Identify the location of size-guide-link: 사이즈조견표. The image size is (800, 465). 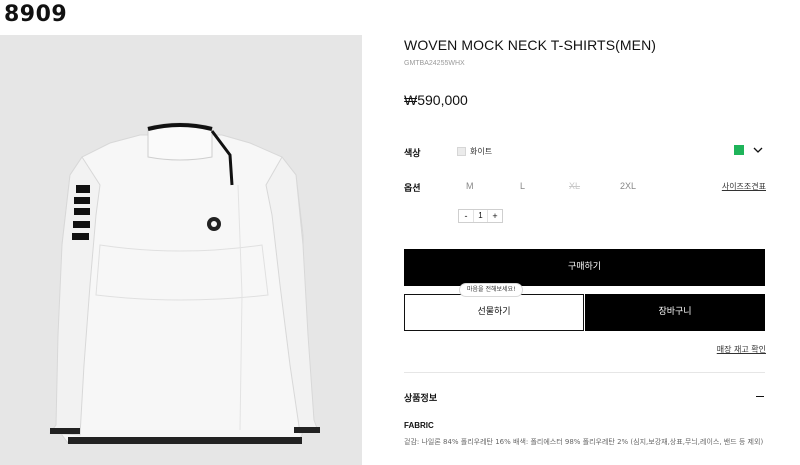
(744, 186).